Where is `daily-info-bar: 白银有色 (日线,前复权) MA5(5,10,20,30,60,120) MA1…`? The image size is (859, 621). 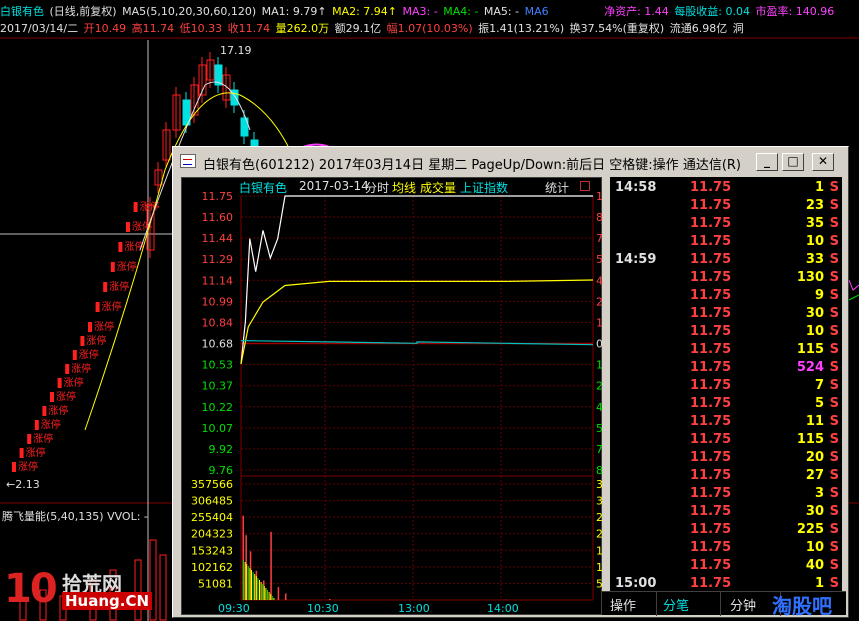 daily-info-bar: 白银有色 (日线,前复权) MA5(5,10,20,30,60,120) MA1… is located at coordinates (429, 11).